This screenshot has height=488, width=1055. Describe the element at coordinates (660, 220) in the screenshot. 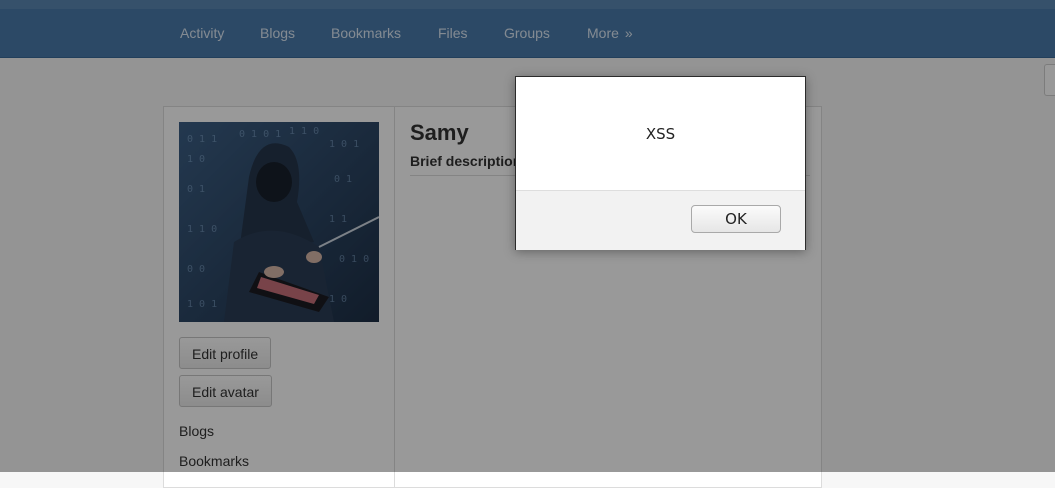

I see `alert-footer: OK` at that location.